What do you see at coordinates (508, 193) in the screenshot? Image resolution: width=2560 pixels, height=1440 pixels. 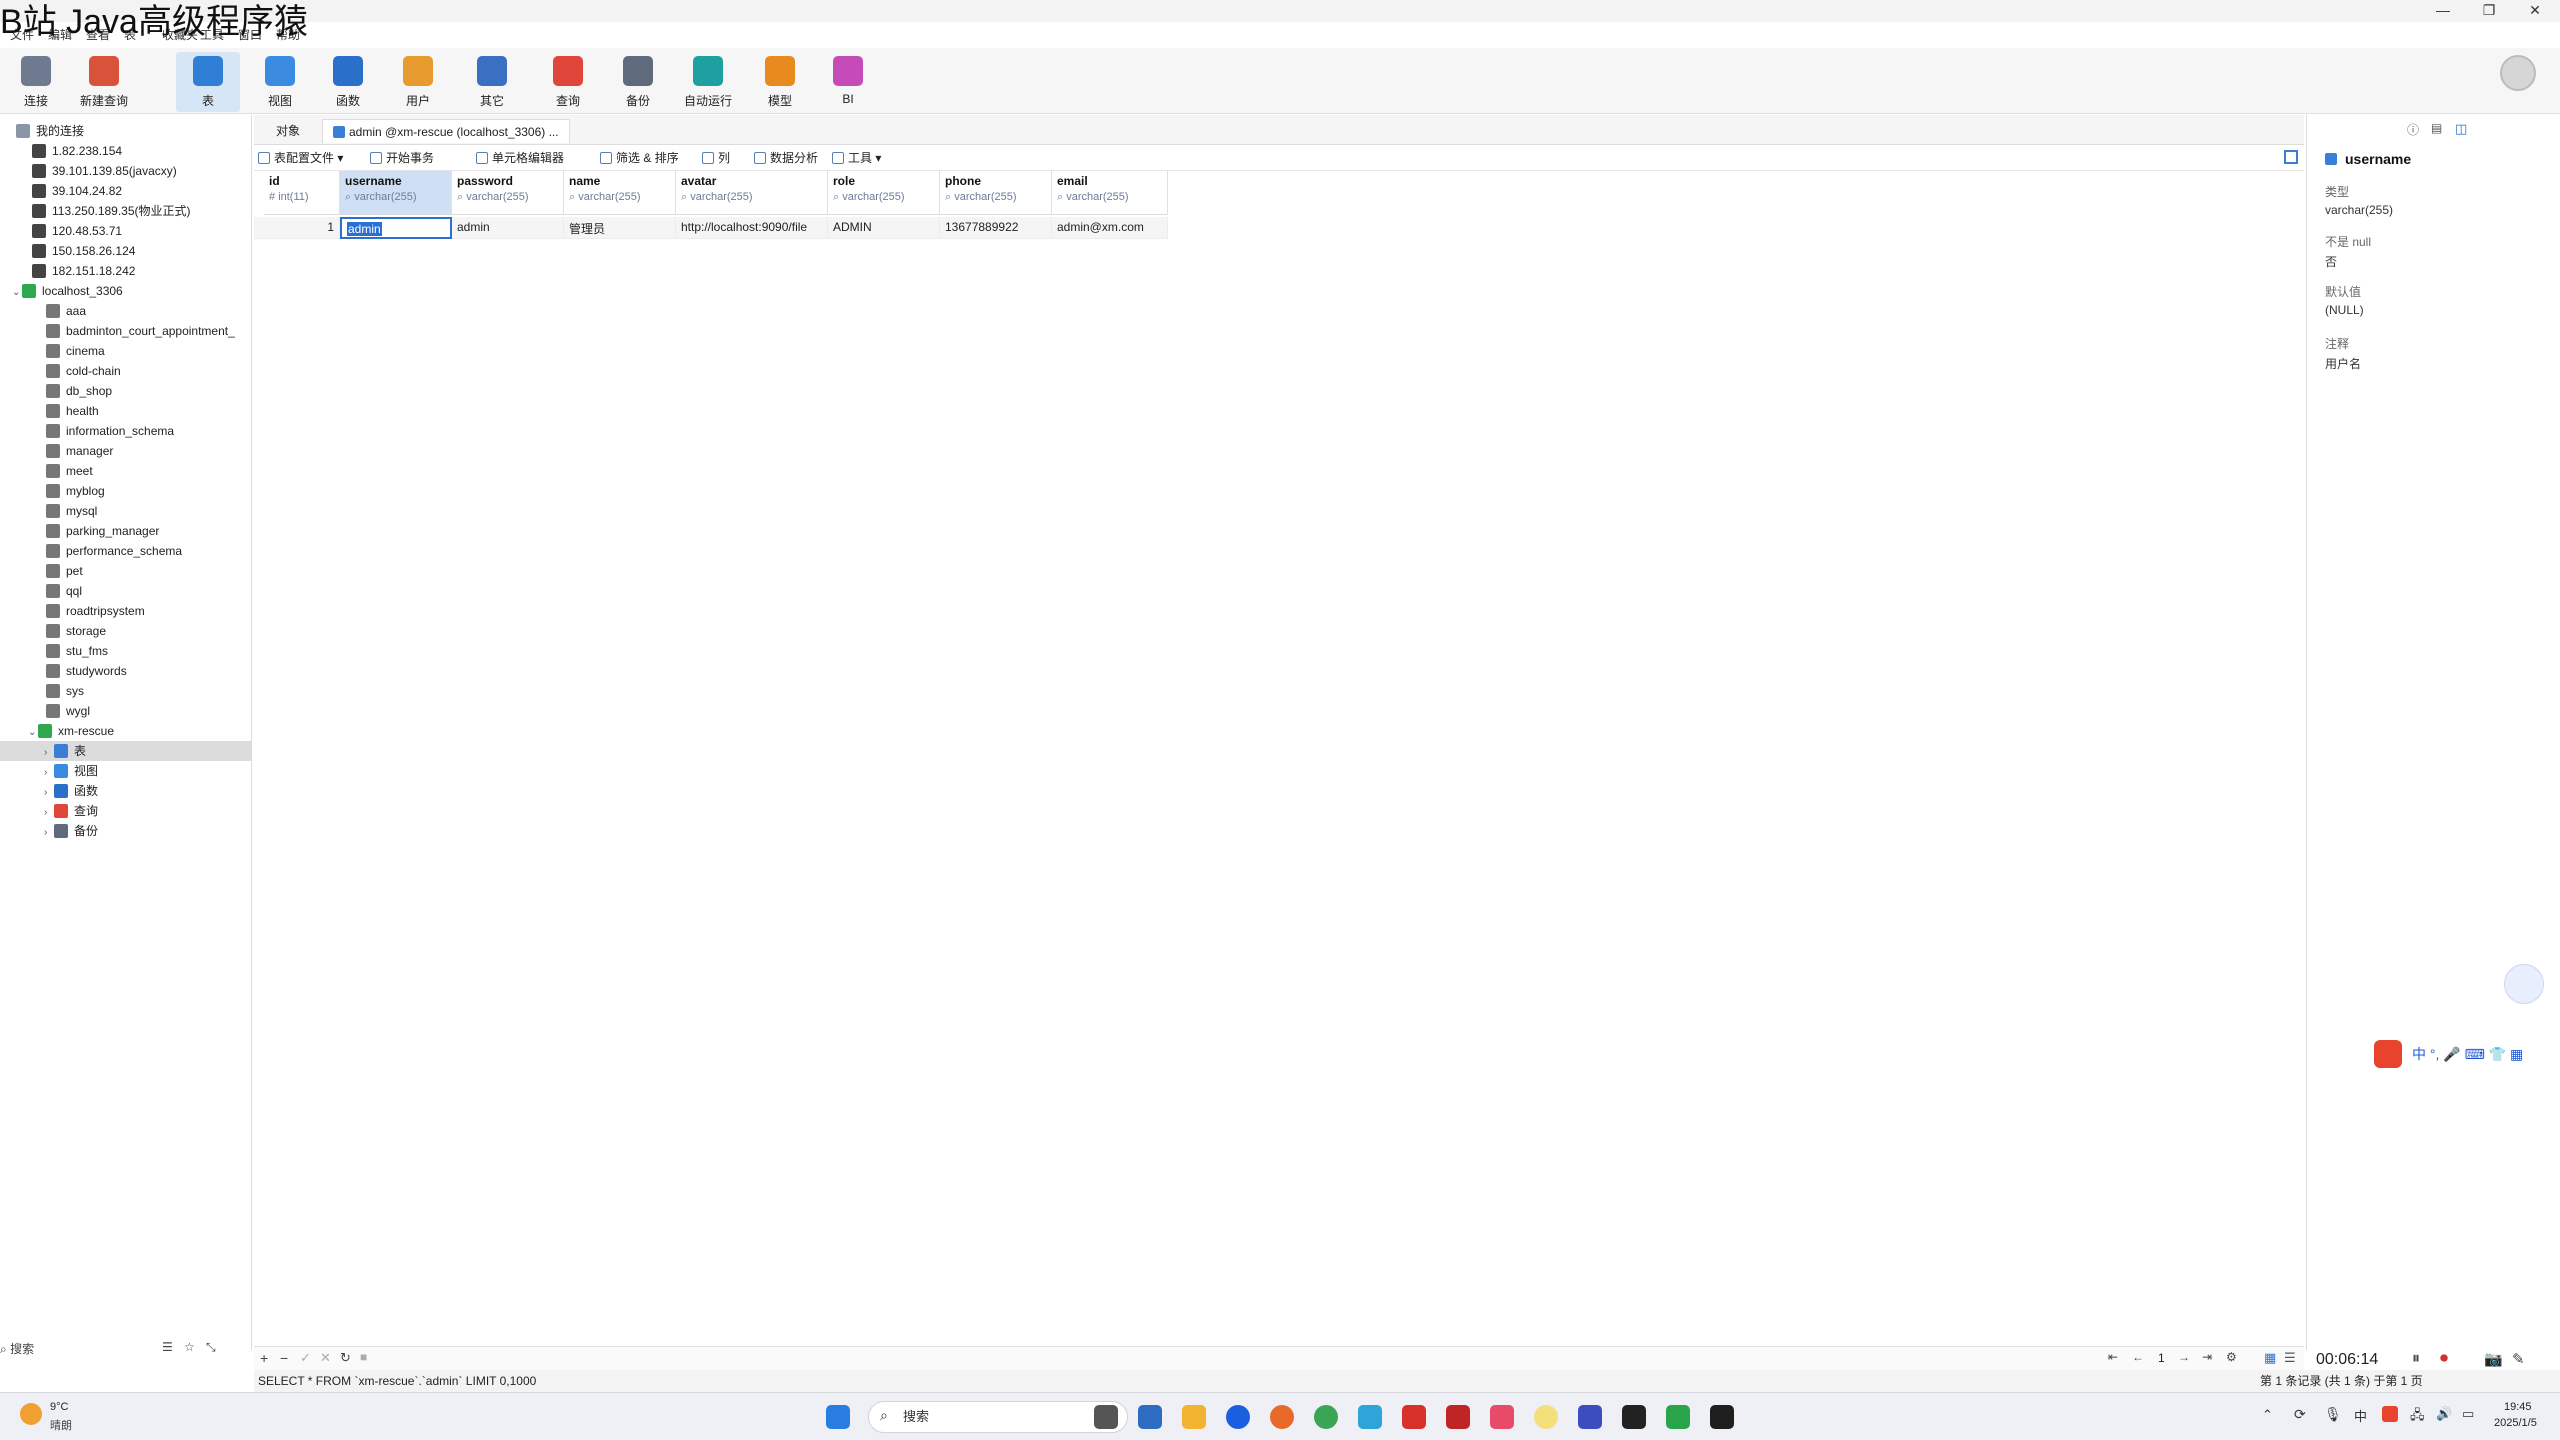 I see `column-header-password: password ⌕ varchar(255)` at bounding box center [508, 193].